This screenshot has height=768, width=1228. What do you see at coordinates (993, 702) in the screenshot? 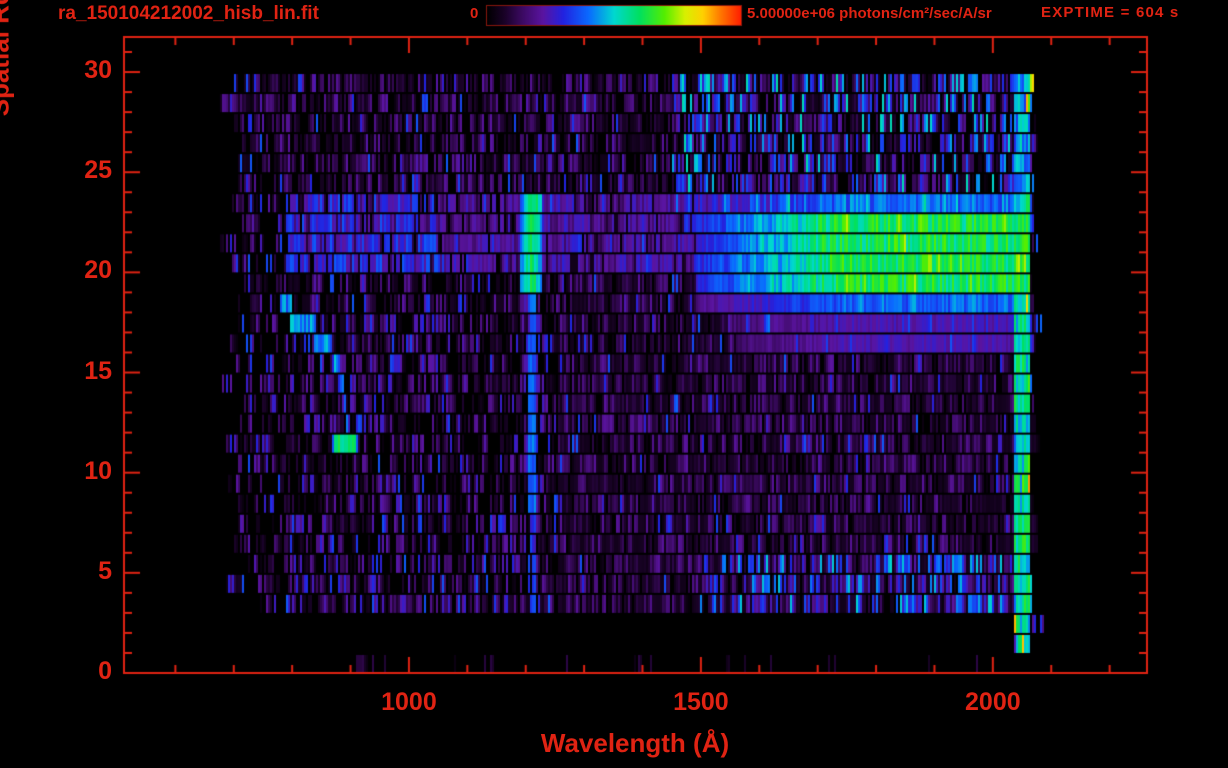
I see `x-tick-label: 2000` at bounding box center [993, 702].